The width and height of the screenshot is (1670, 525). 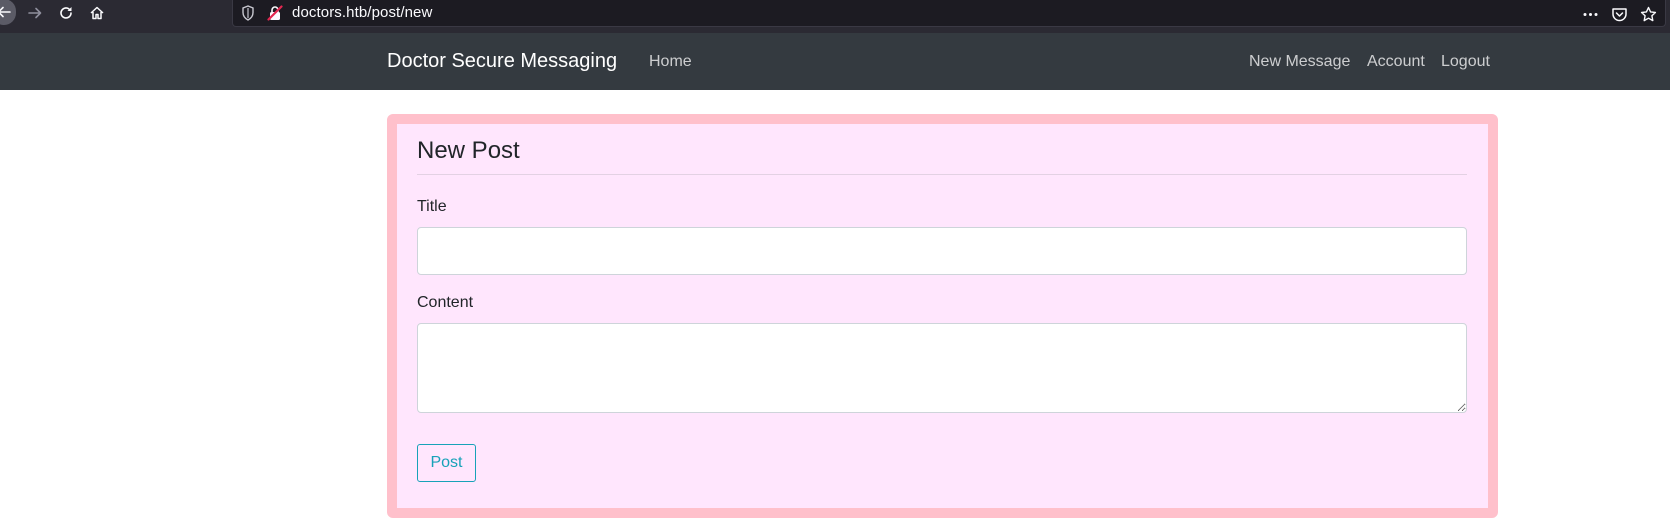 I want to click on url-actions, so click(x=1619, y=14).